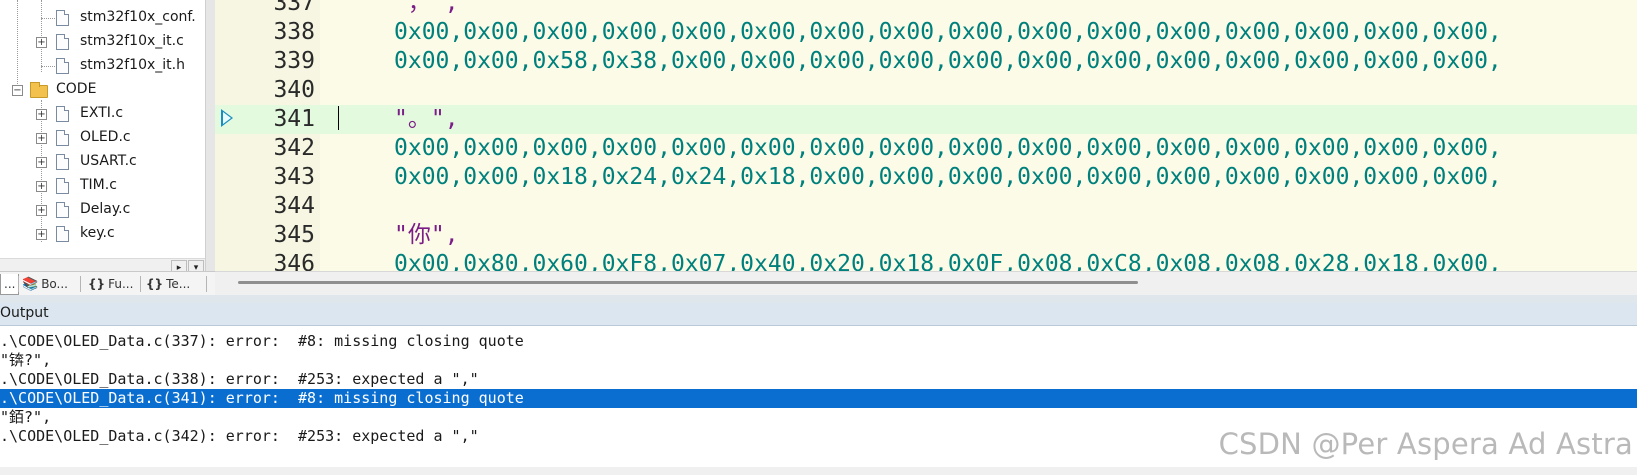 This screenshot has width=1637, height=475. I want to click on templates-icon: {}, so click(155, 284).